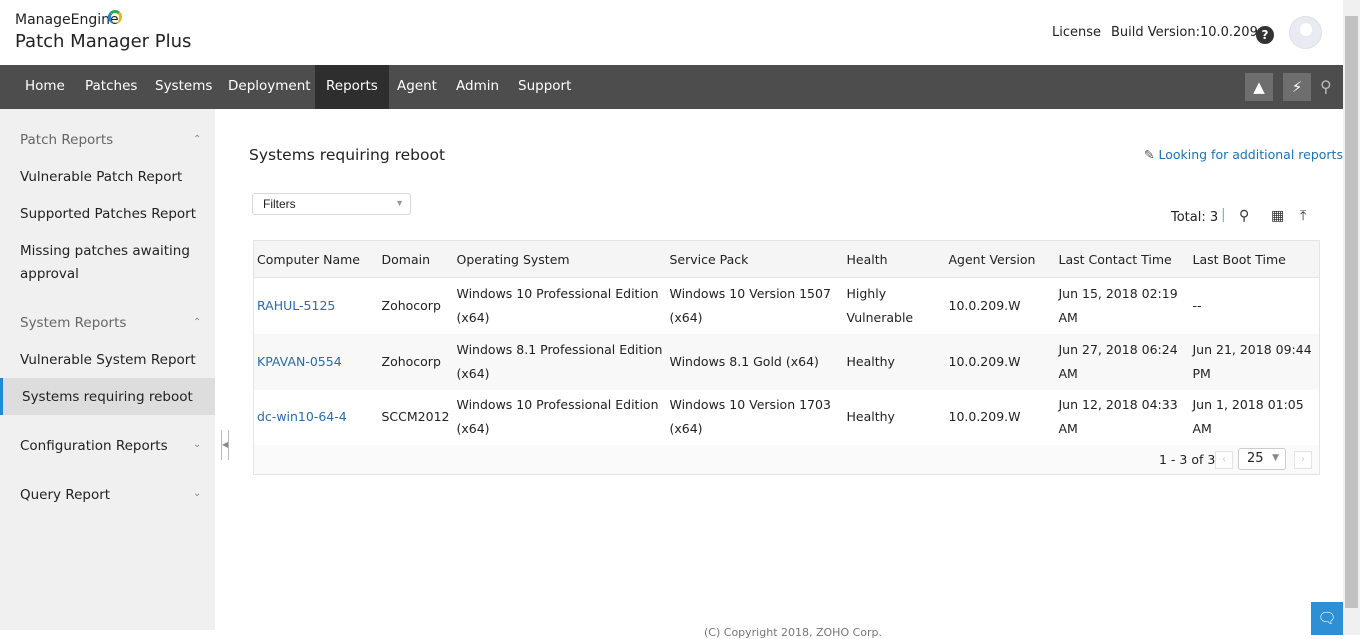 This screenshot has height=639, width=1360. What do you see at coordinates (544, 87) in the screenshot?
I see `nav-support: Support` at bounding box center [544, 87].